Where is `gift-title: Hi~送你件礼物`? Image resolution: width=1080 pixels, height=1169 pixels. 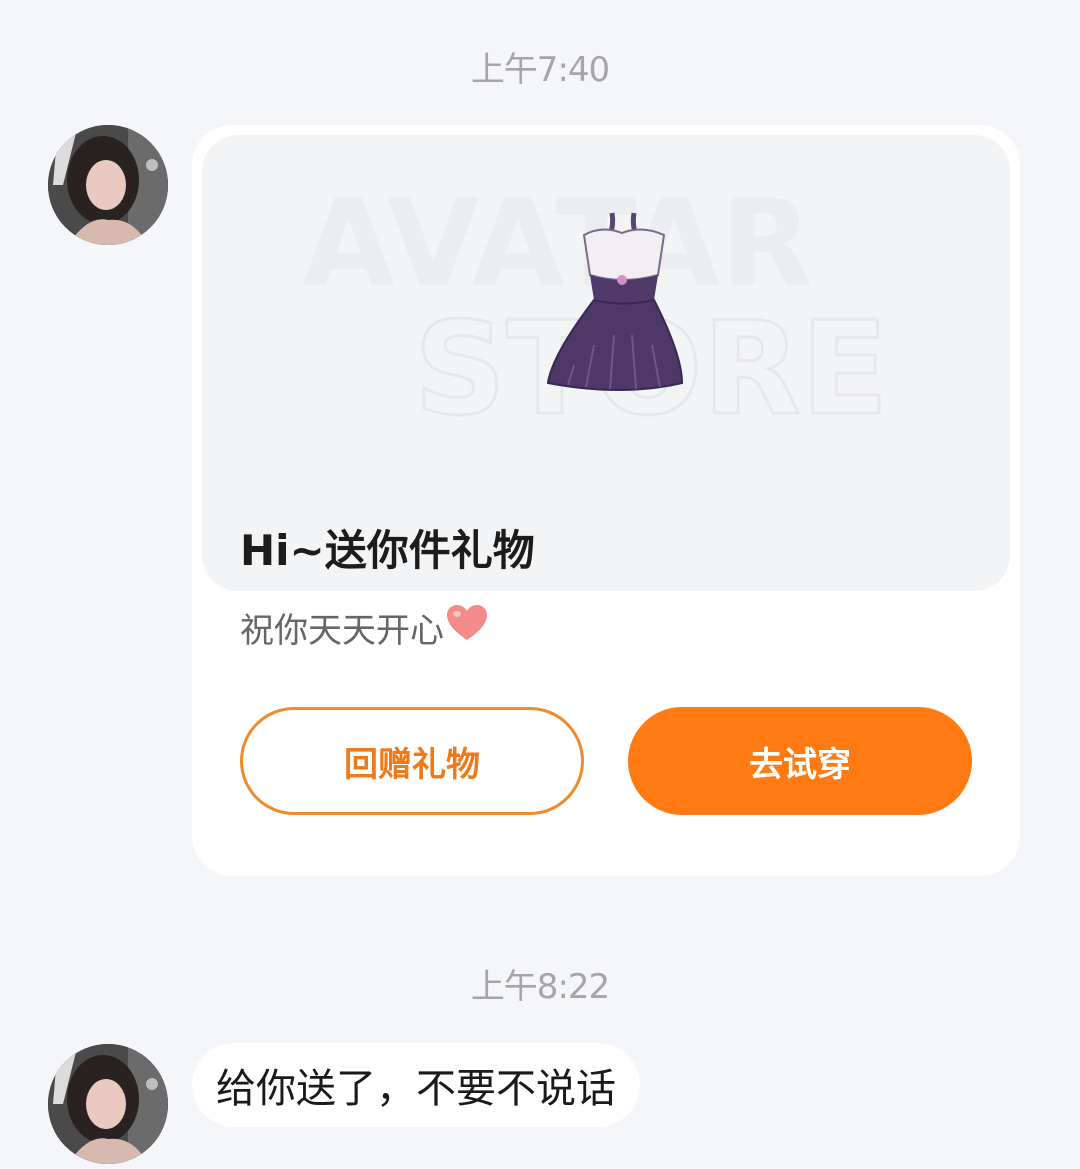
gift-title: Hi~送你件礼物 is located at coordinates (387, 550).